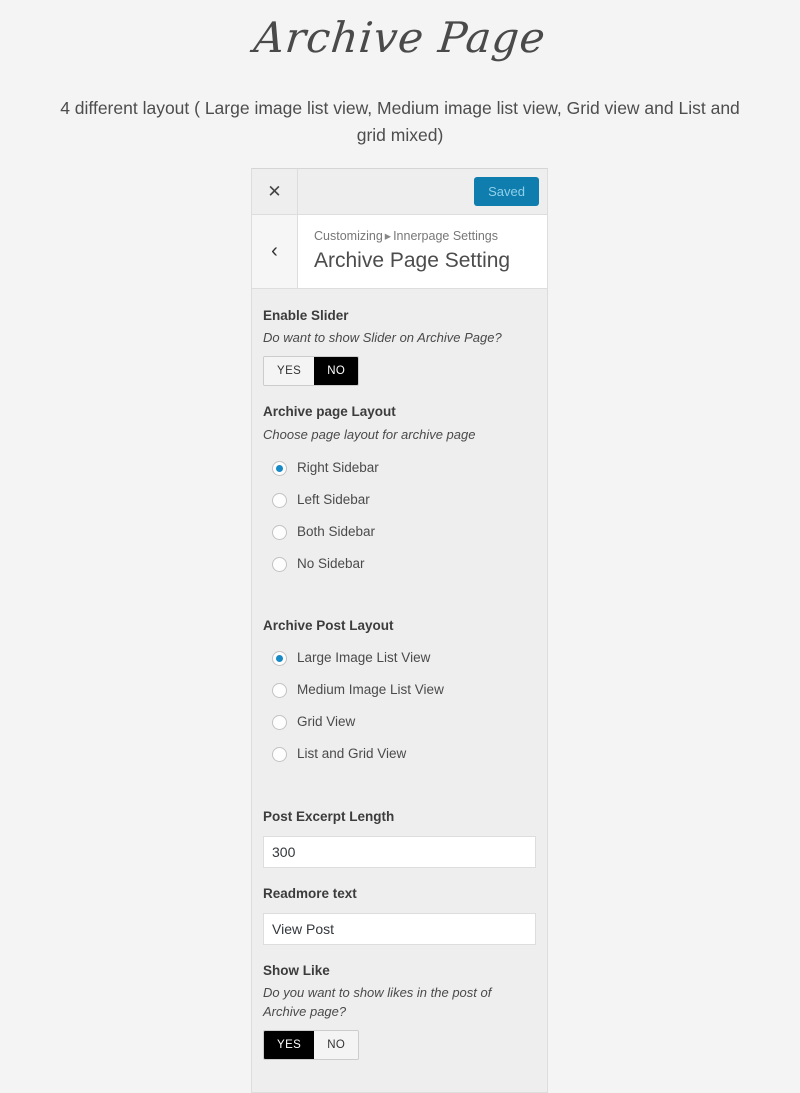 The image size is (800, 1093). What do you see at coordinates (399, 851) in the screenshot?
I see `post-excerpt-length-input` at bounding box center [399, 851].